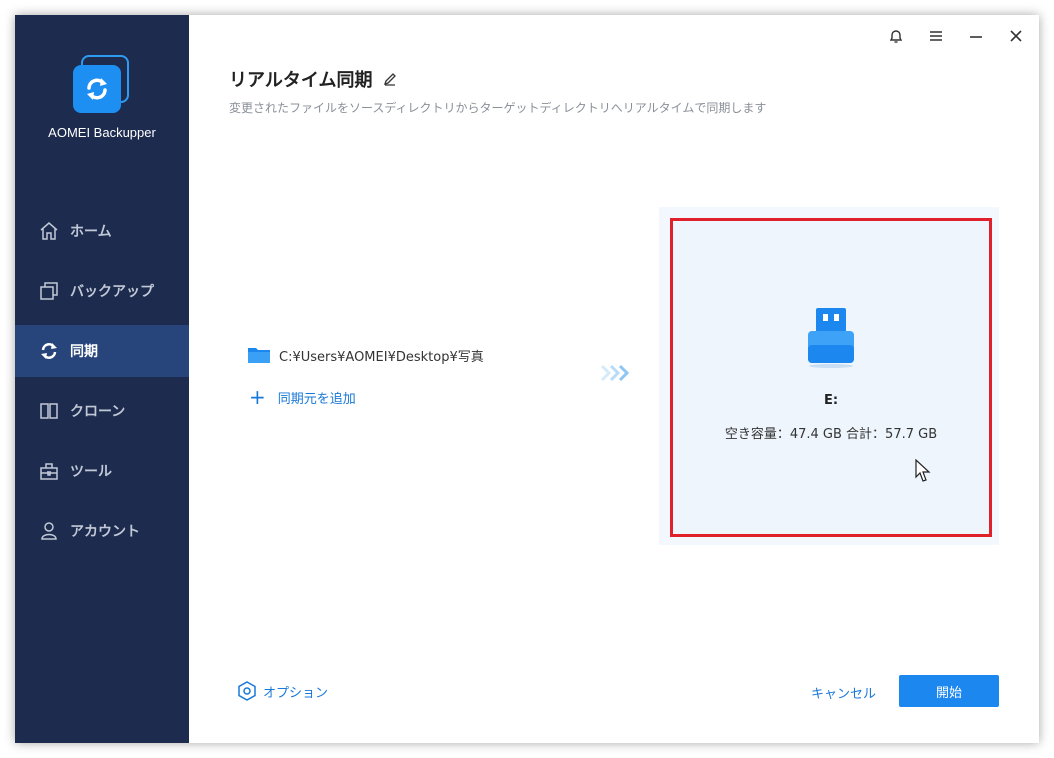  Describe the element at coordinates (257, 397) in the screenshot. I see `plus-icon: +` at that location.